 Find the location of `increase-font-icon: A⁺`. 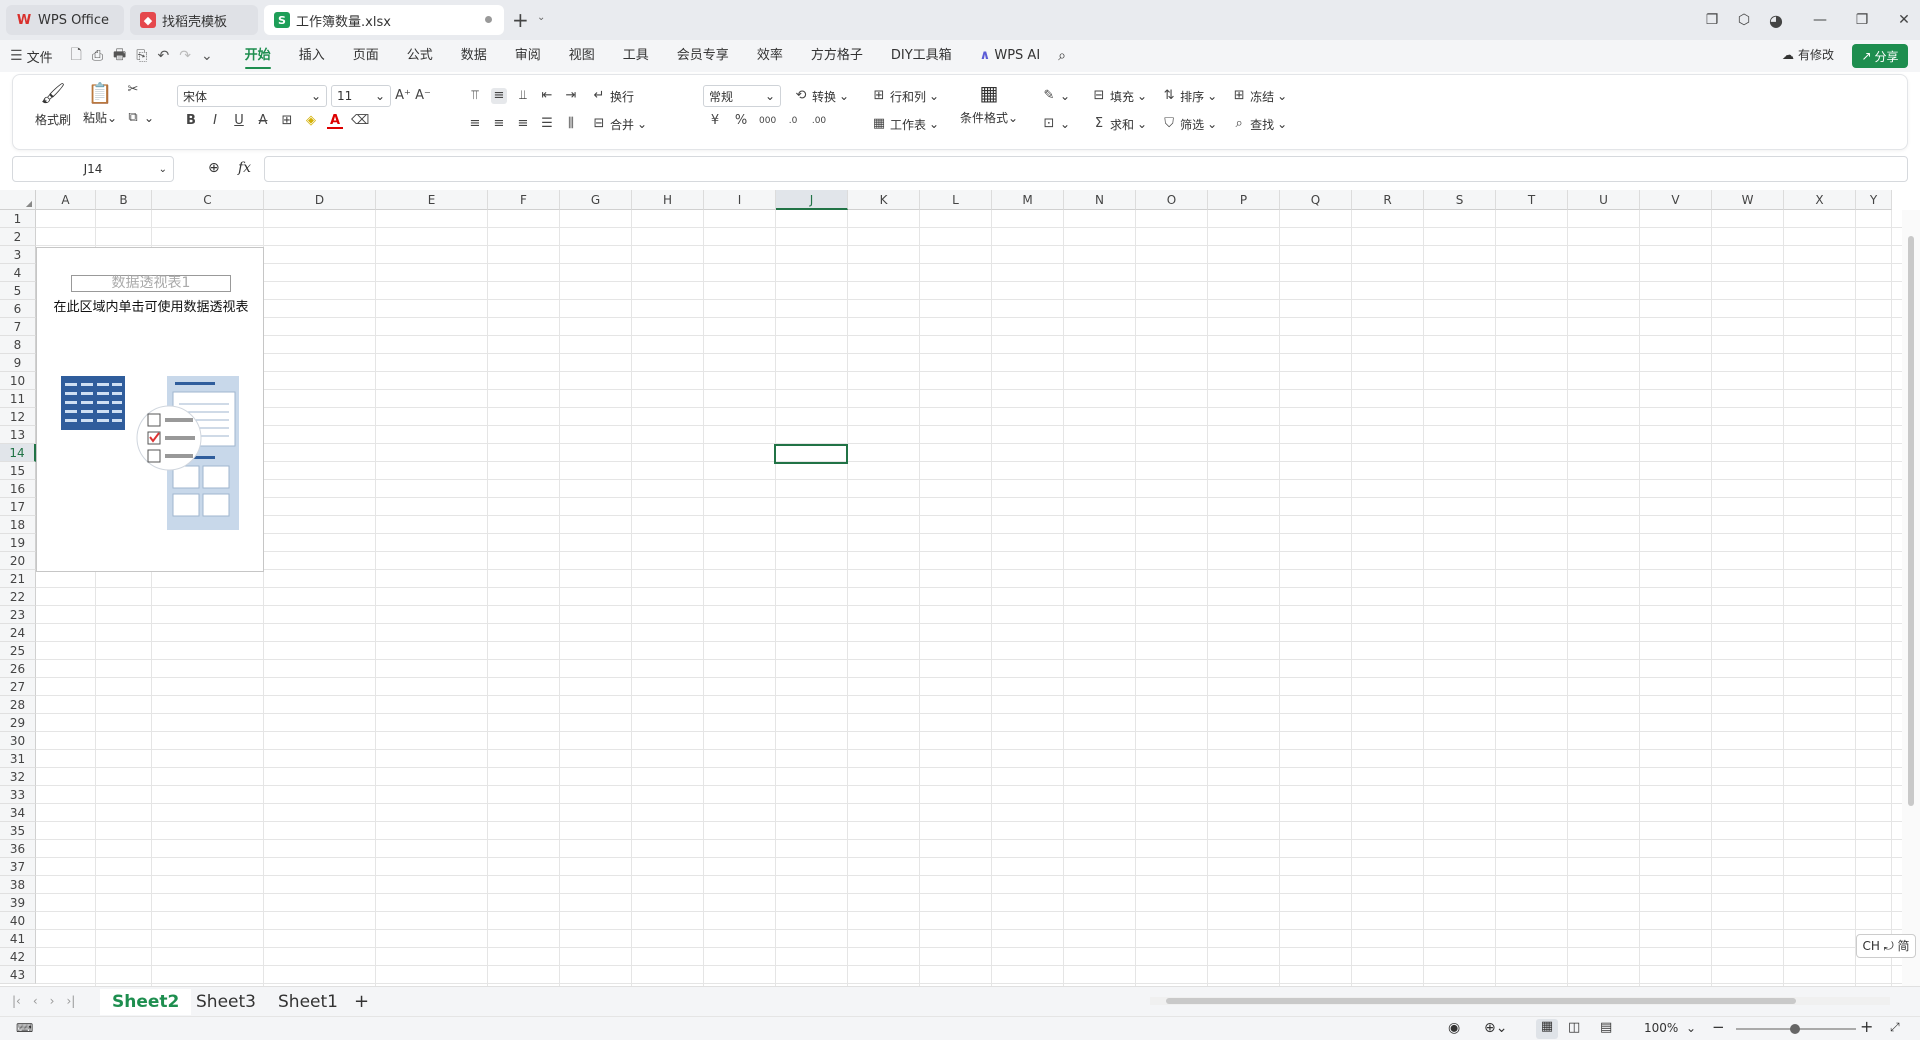

increase-font-icon: A⁺ is located at coordinates (403, 96).